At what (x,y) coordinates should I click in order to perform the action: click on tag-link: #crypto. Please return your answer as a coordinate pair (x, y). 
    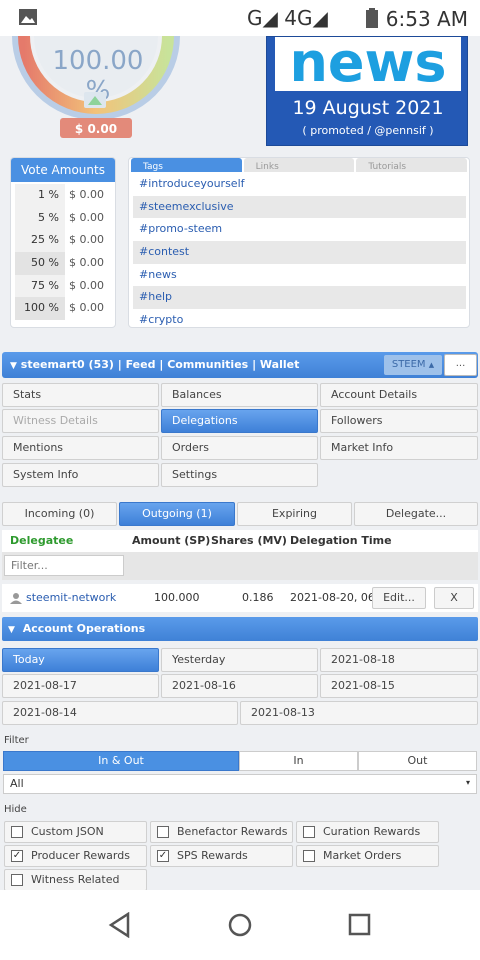
    Looking at the image, I should click on (299, 320).